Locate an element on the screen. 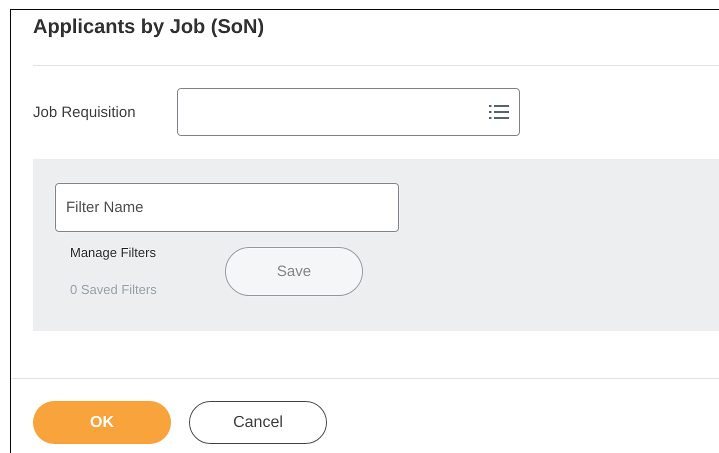 The image size is (719, 453). list-icon is located at coordinates (499, 112).